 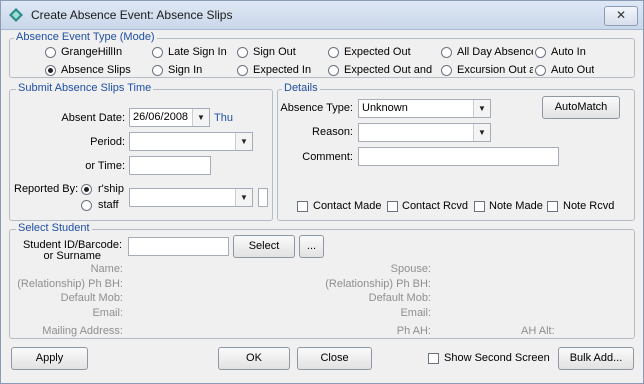 What do you see at coordinates (540, 52) in the screenshot?
I see `event-type-radio-auto-in` at bounding box center [540, 52].